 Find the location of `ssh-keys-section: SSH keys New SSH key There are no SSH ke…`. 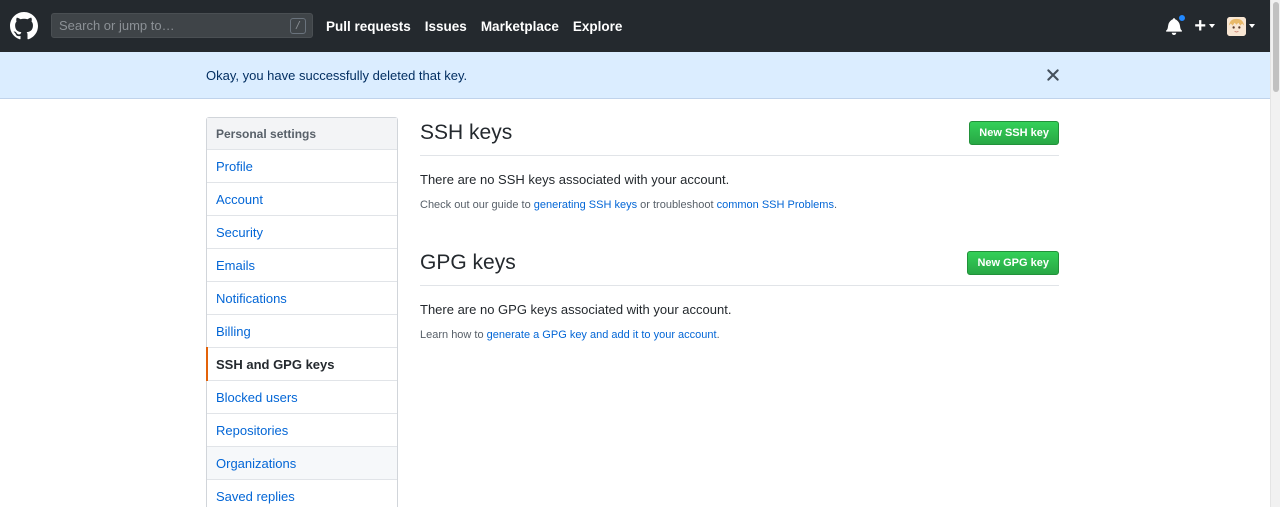

ssh-keys-section: SSH keys New SSH key There are no SSH ke… is located at coordinates (739, 164).